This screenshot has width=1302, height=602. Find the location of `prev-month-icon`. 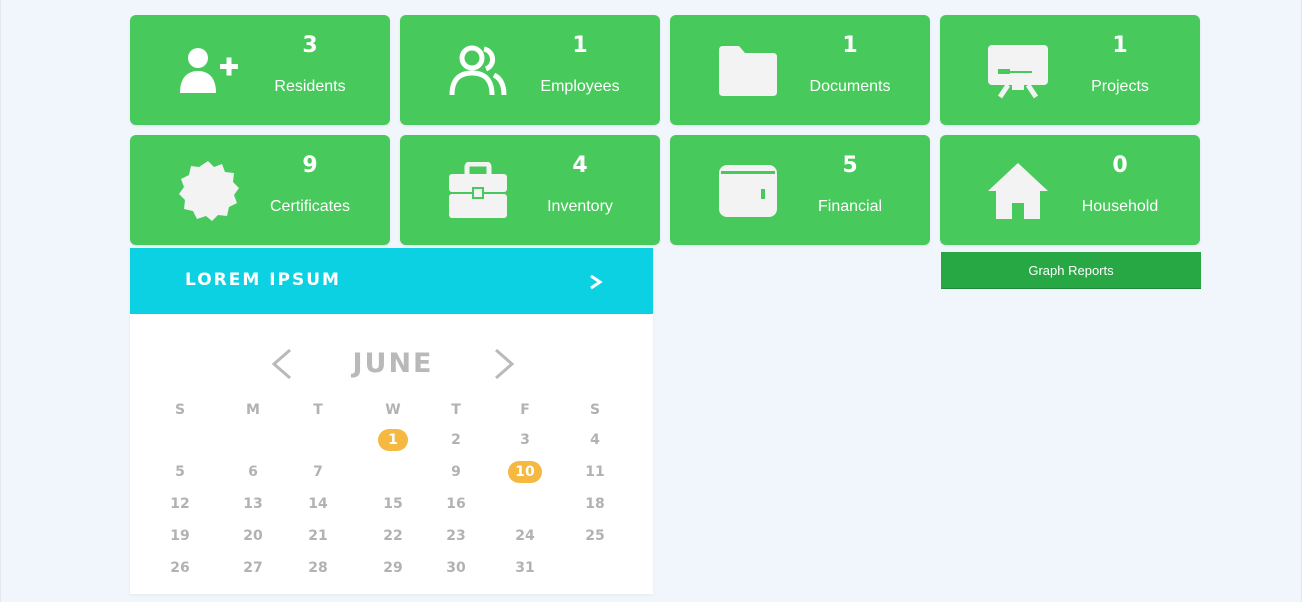

prev-month-icon is located at coordinates (282, 364).